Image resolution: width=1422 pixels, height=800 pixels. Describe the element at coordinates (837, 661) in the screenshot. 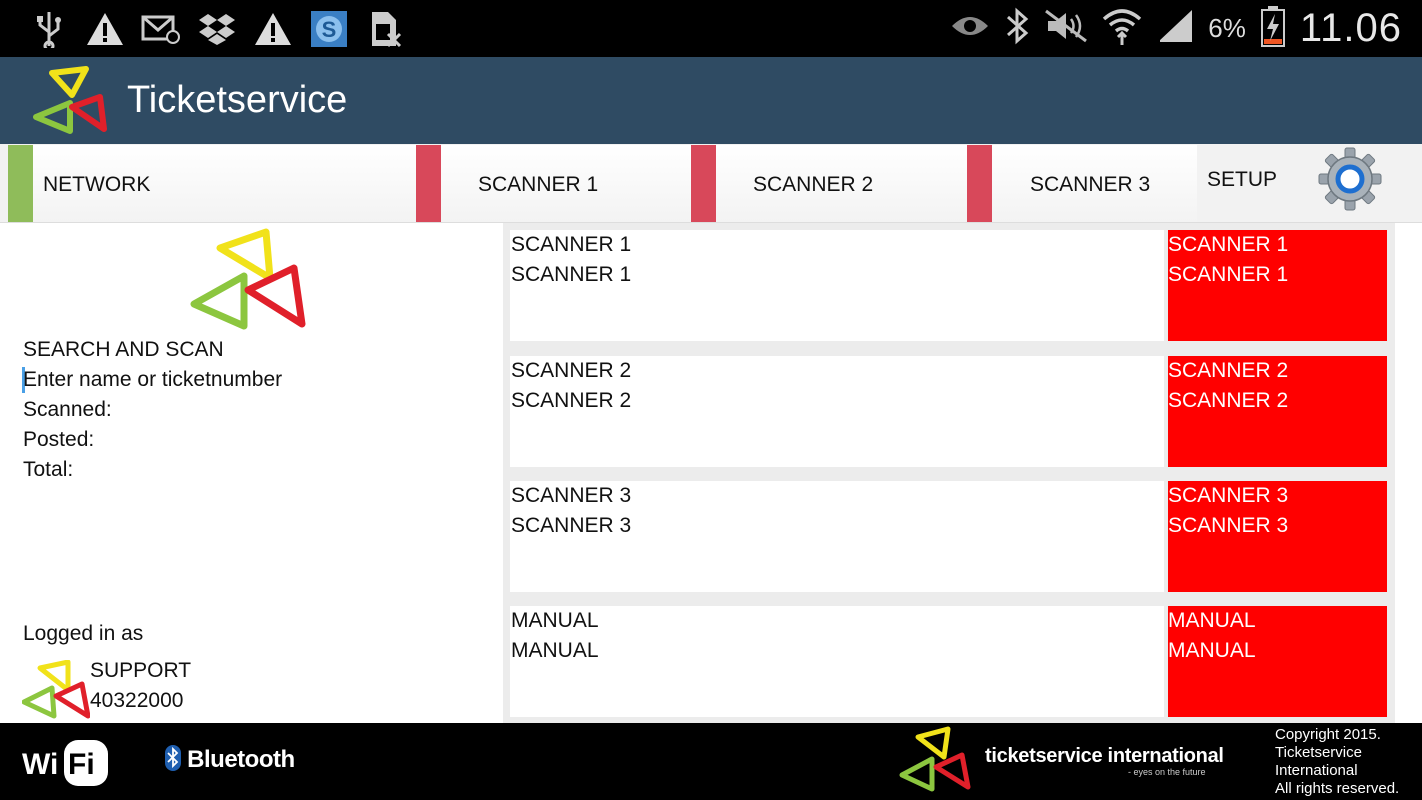

I see `manual-info: MANUAL MANUAL` at that location.